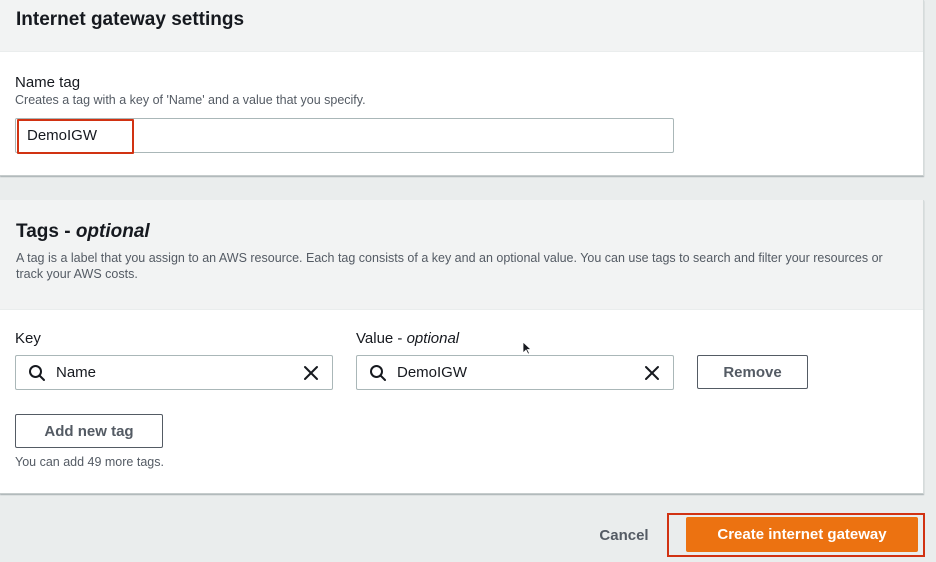  I want to click on value-label-main: Value -, so click(381, 338).